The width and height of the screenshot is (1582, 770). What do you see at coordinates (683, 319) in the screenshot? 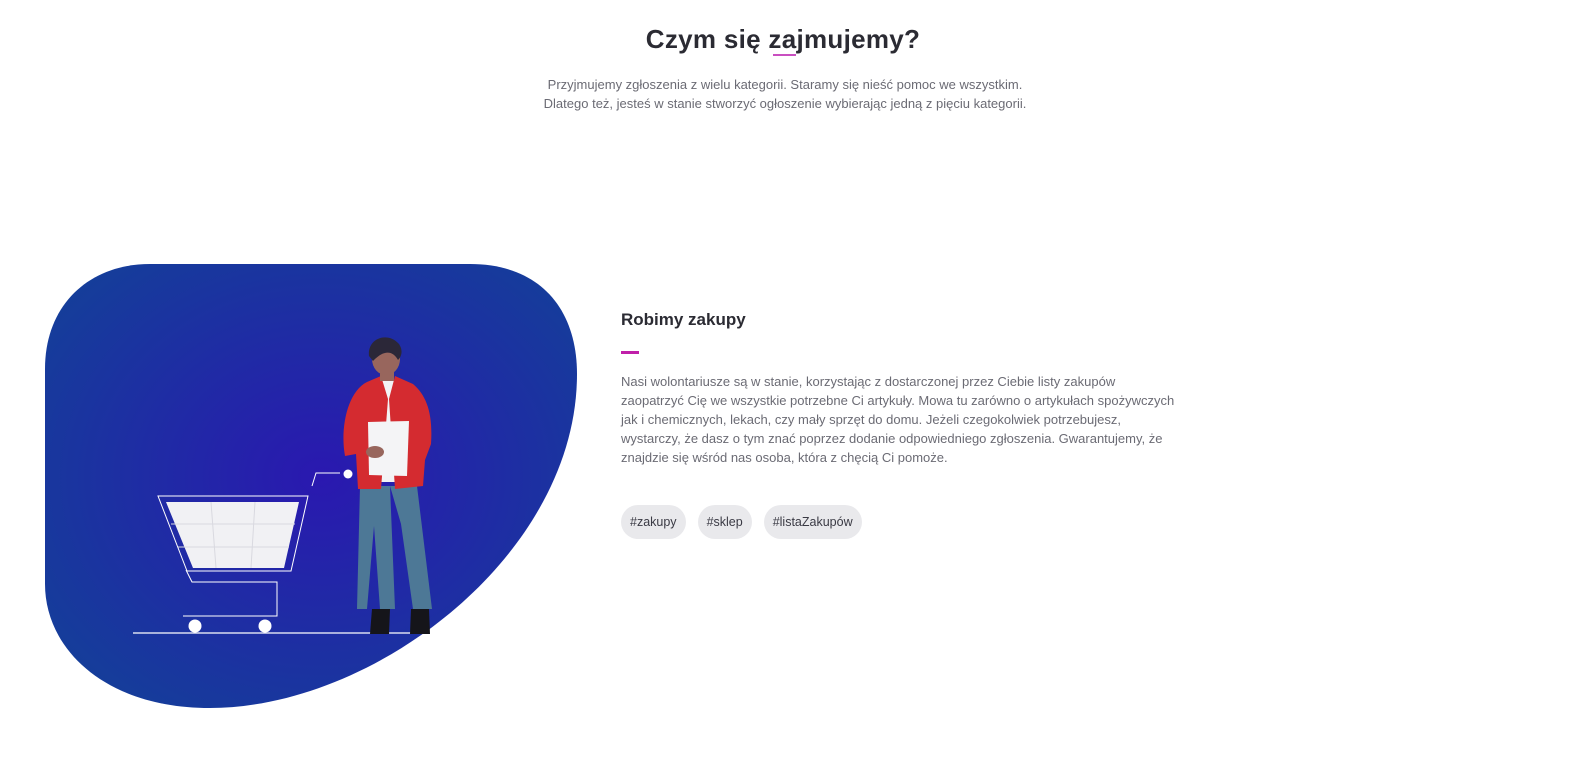
I see `feature-title: Robimy zakupy` at bounding box center [683, 319].